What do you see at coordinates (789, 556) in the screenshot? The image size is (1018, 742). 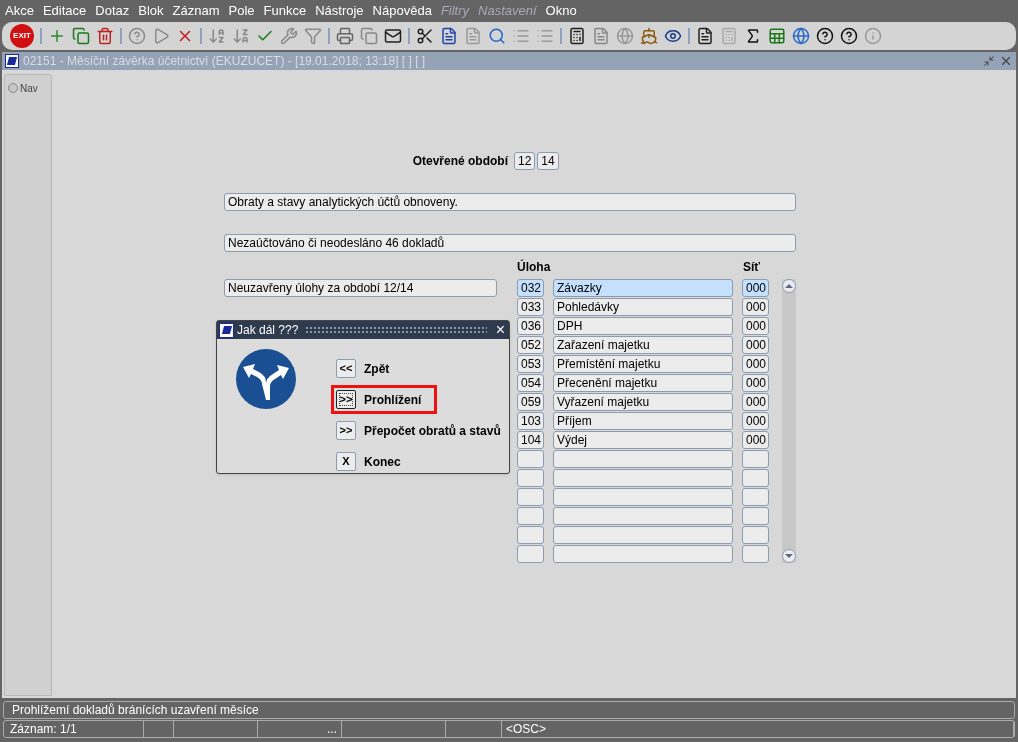 I see `scroll-down-icon` at bounding box center [789, 556].